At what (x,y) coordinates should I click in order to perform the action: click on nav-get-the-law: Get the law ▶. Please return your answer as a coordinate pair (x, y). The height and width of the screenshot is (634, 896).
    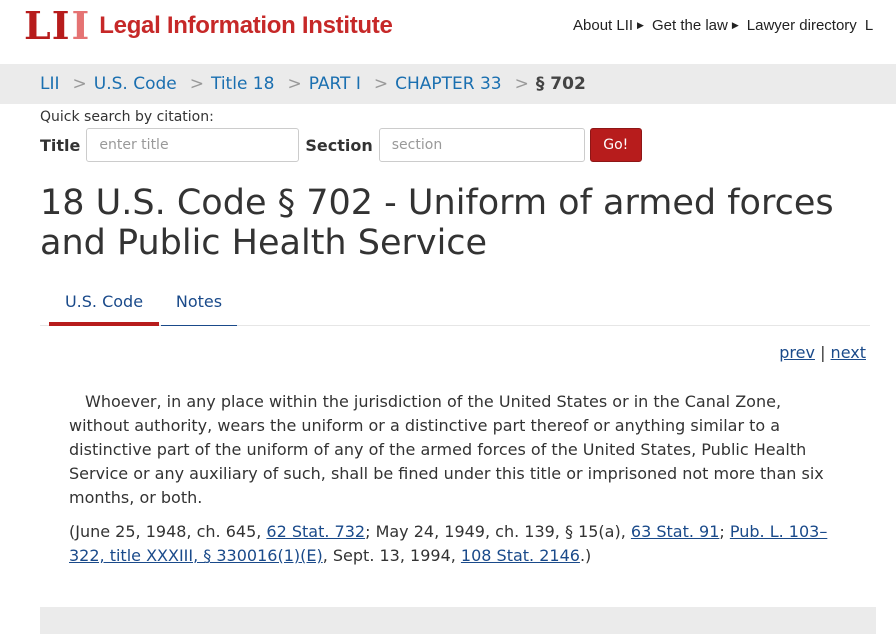
    Looking at the image, I should click on (695, 25).